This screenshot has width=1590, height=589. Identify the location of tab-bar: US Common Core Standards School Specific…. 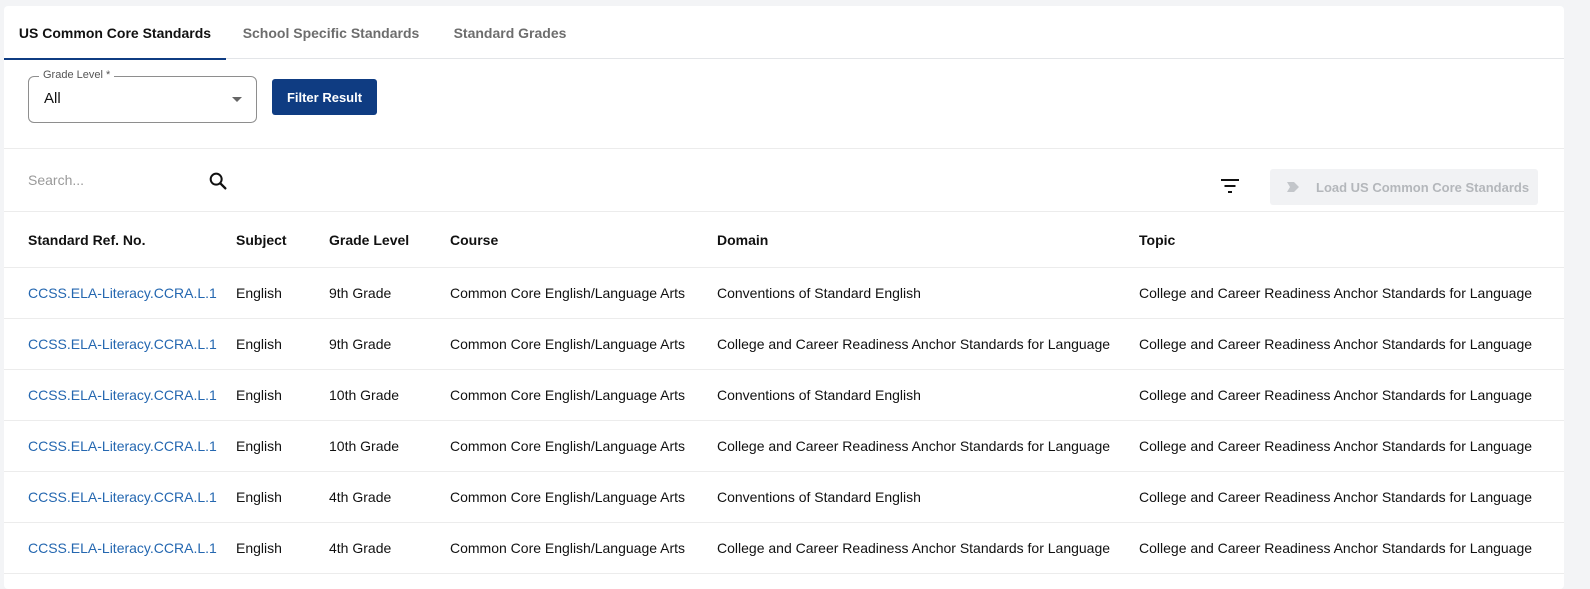
(784, 33).